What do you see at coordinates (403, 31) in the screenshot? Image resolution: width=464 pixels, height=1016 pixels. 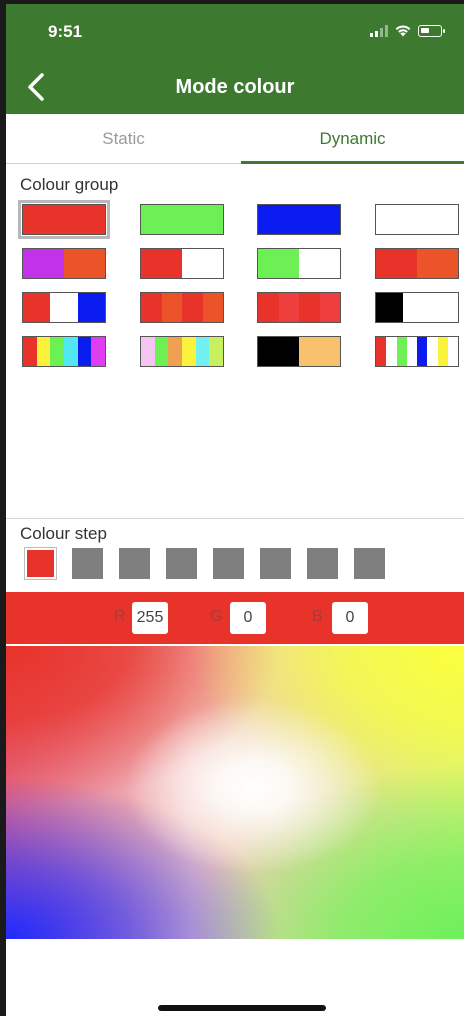 I see `wifi-icon` at bounding box center [403, 31].